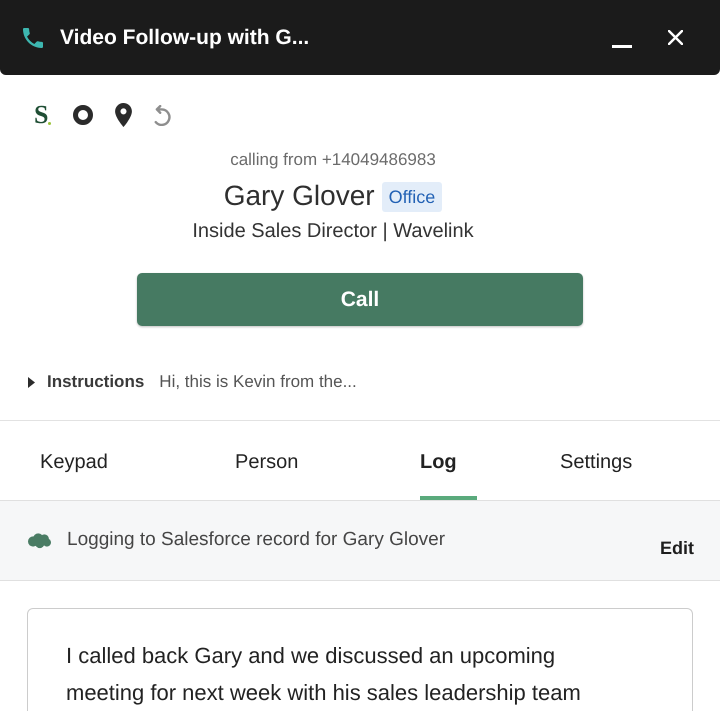 The image size is (720, 711). I want to click on logging-text: Logging to Salesforce record for Gary Glover, so click(256, 540).